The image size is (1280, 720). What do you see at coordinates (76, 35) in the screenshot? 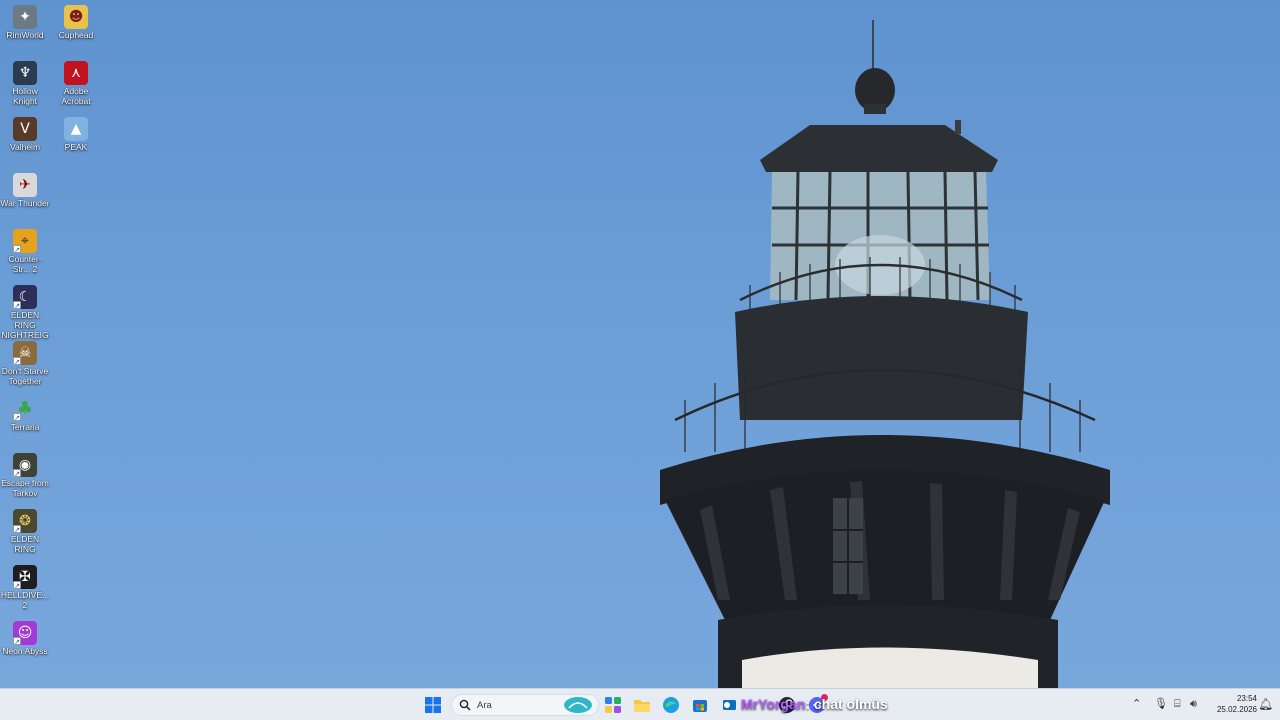
I see `desktop-icon-label: Cuphead` at bounding box center [76, 35].